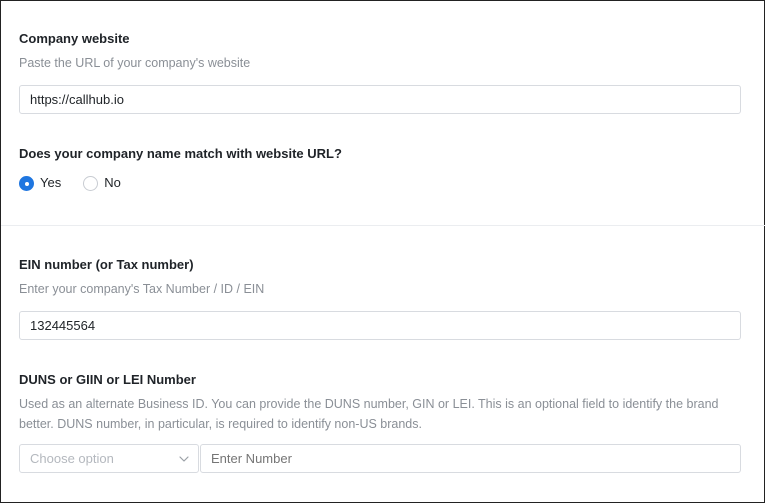 The width and height of the screenshot is (765, 503). What do you see at coordinates (135, 63) in the screenshot?
I see `company-website-help: Paste the URL of your company's website` at bounding box center [135, 63].